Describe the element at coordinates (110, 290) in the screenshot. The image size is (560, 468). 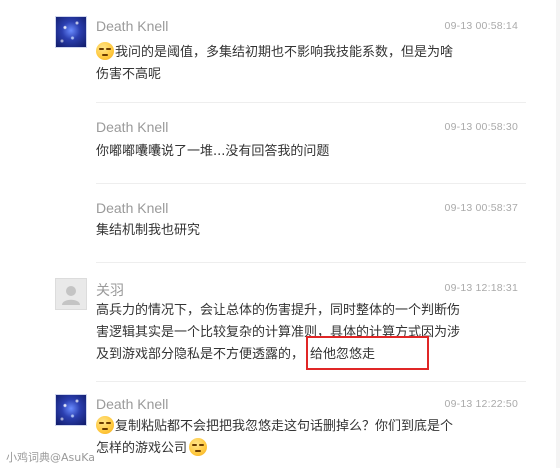
I see `comment-username: 关羽` at that location.